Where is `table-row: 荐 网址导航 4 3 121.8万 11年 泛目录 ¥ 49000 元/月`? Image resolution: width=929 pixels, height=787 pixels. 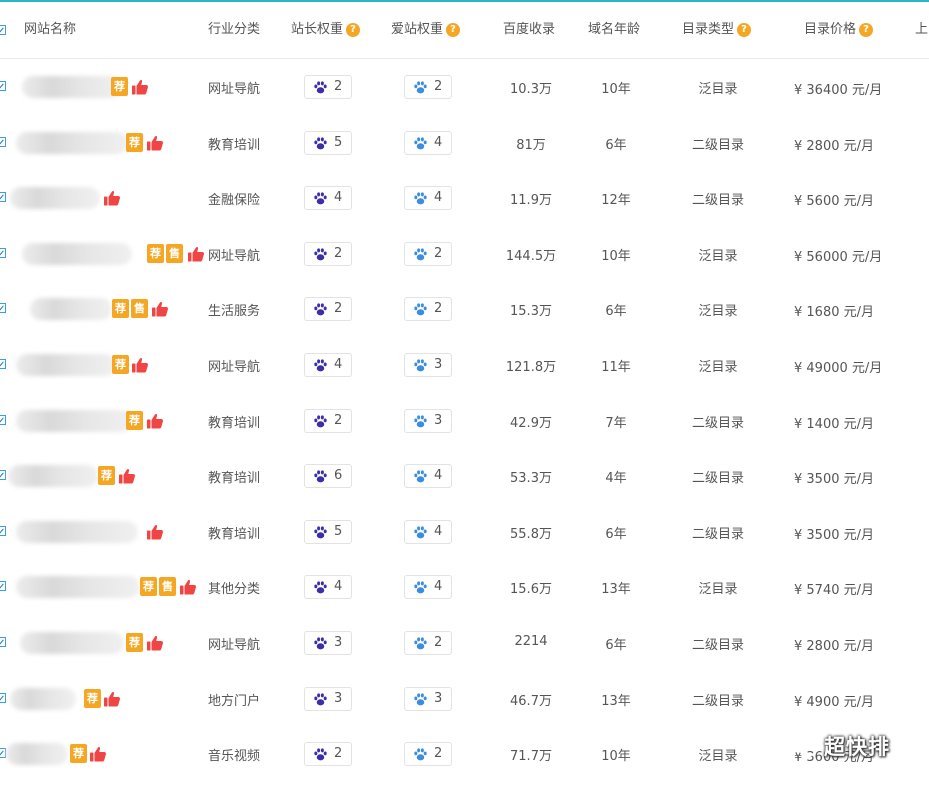
table-row: 荐 网址导航 4 3 121.8万 11年 泛目录 ¥ 49000 元/月 is located at coordinates (464, 365).